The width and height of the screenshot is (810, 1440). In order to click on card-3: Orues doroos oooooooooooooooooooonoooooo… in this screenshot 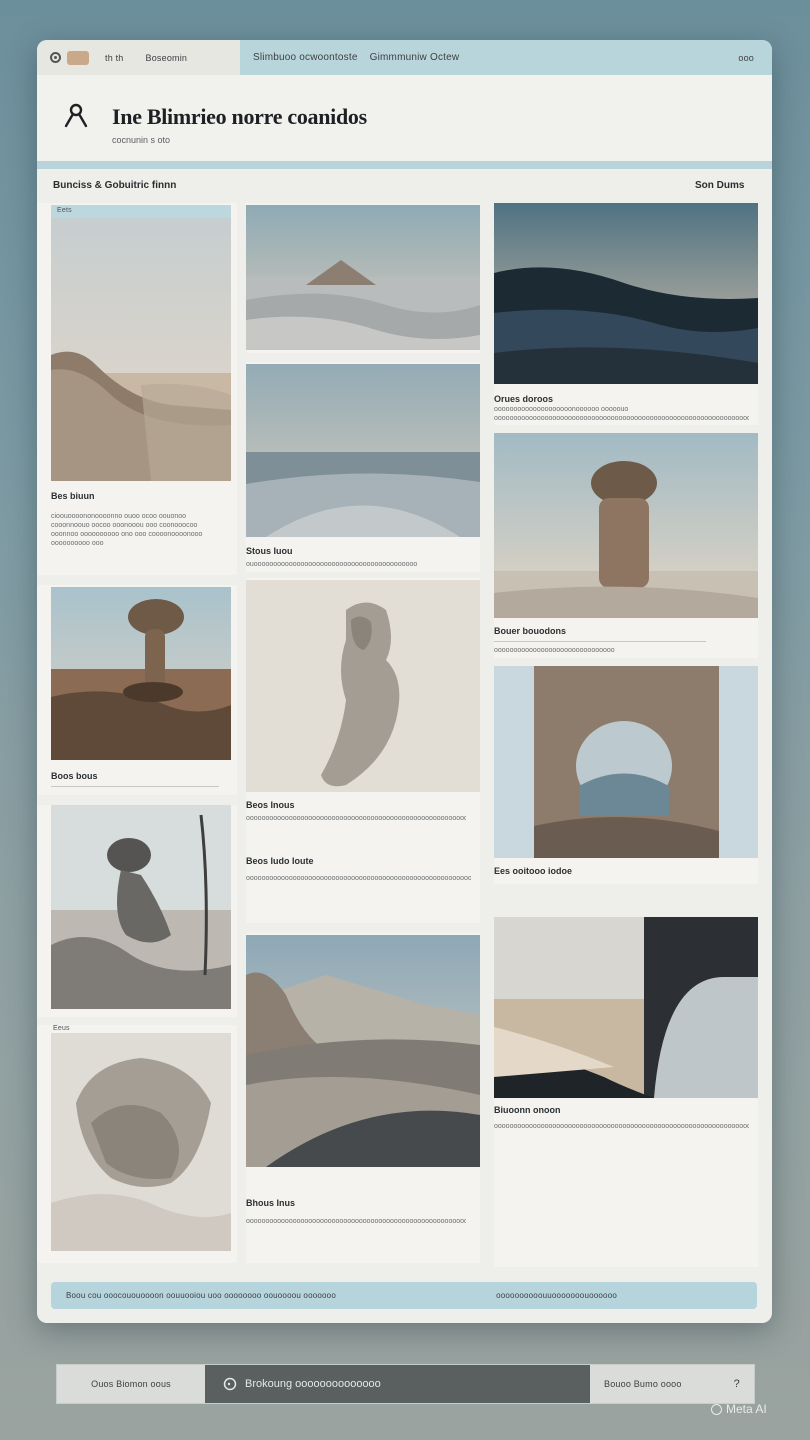, I will do `click(626, 314)`.